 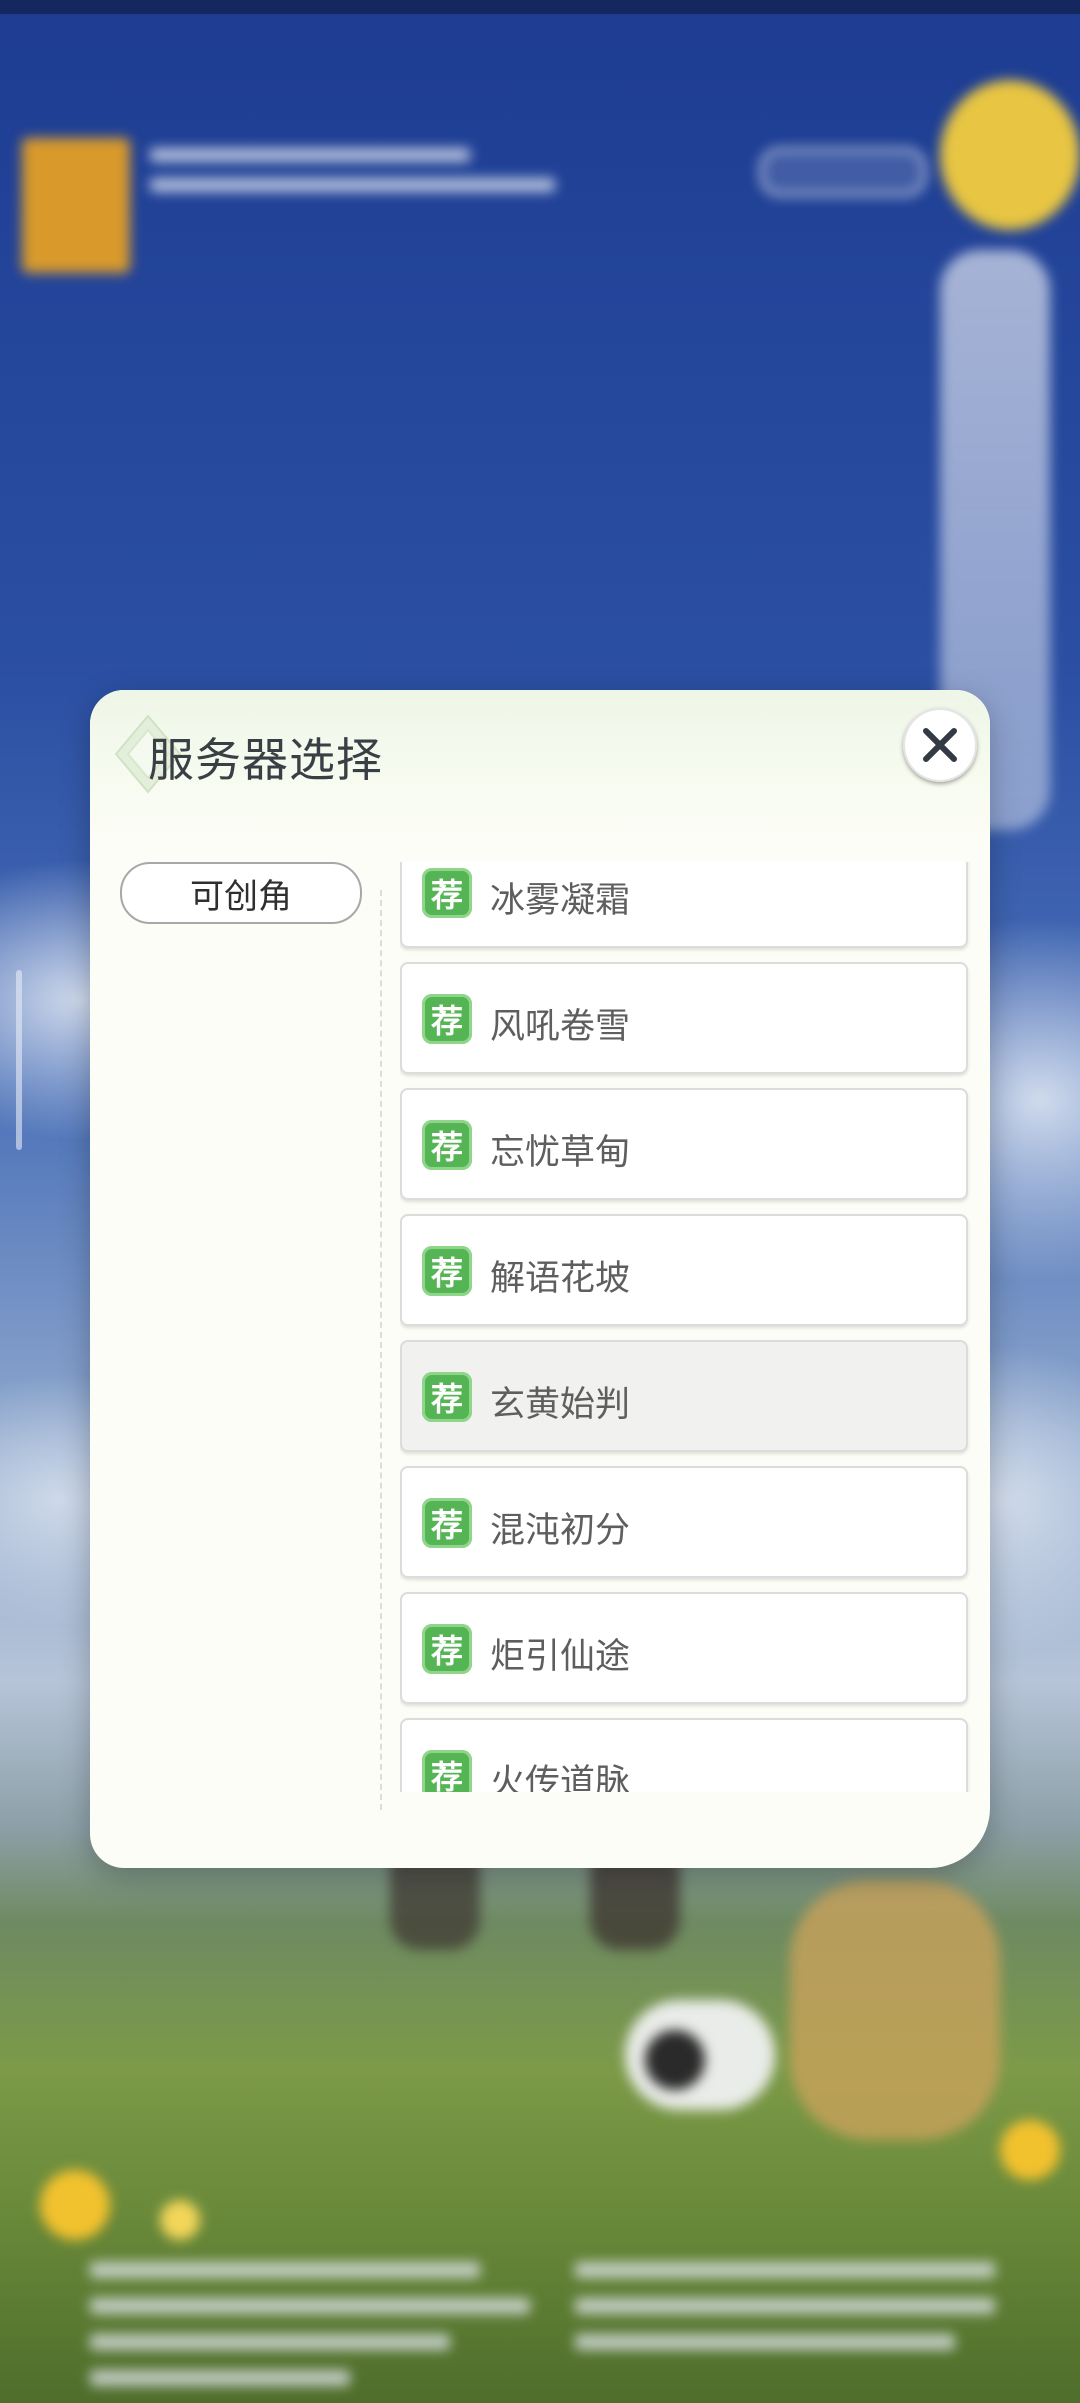 What do you see at coordinates (560, 901) in the screenshot?
I see `server-name: 冰雾凝霜` at bounding box center [560, 901].